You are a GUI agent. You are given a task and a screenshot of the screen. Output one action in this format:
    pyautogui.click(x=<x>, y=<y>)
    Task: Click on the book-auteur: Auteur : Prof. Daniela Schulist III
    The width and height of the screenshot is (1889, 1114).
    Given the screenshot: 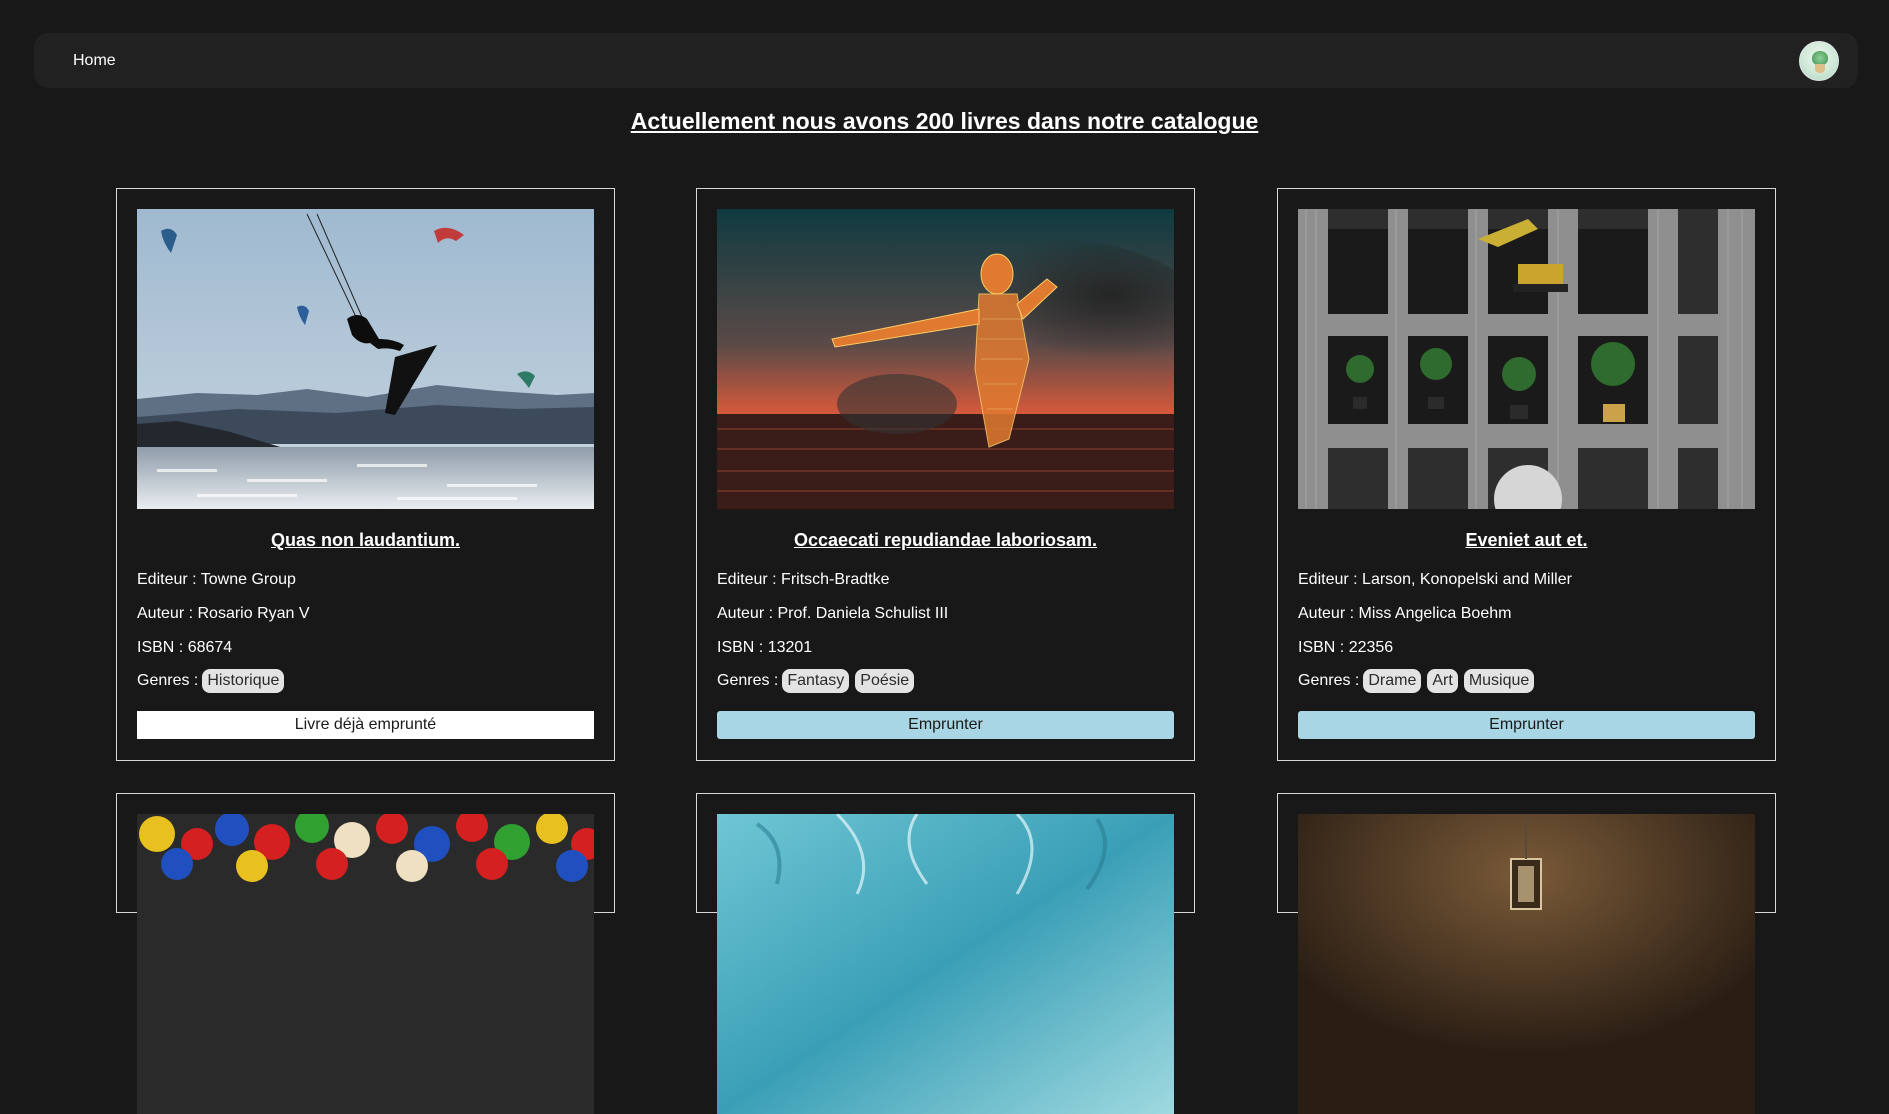 What is the action you would take?
    pyautogui.click(x=832, y=614)
    